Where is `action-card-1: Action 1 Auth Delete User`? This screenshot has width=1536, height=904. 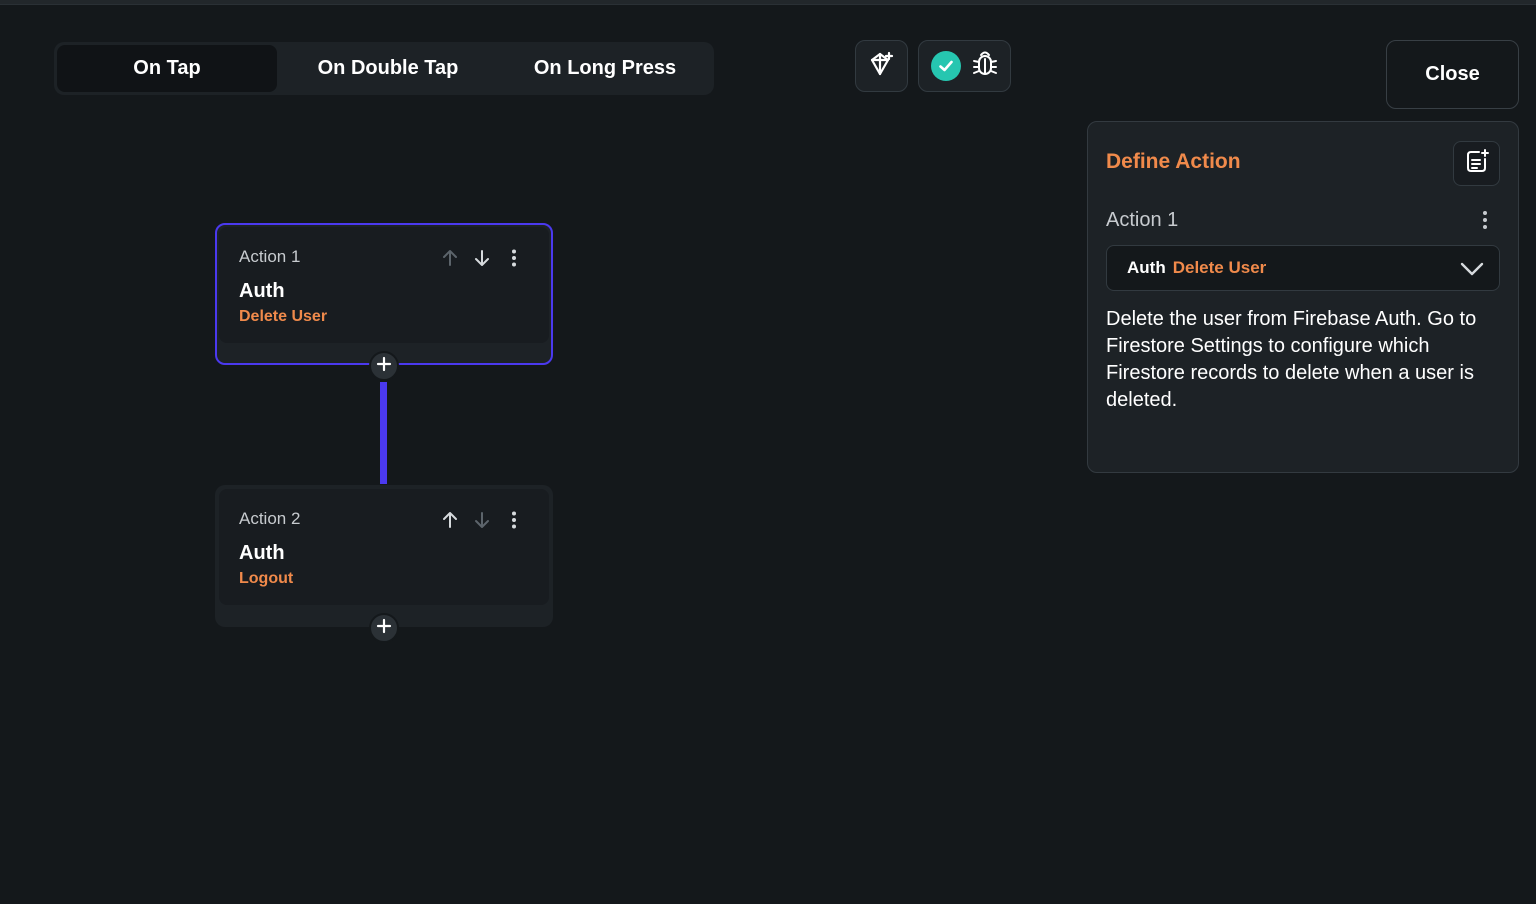 action-card-1: Action 1 Auth Delete User is located at coordinates (384, 294).